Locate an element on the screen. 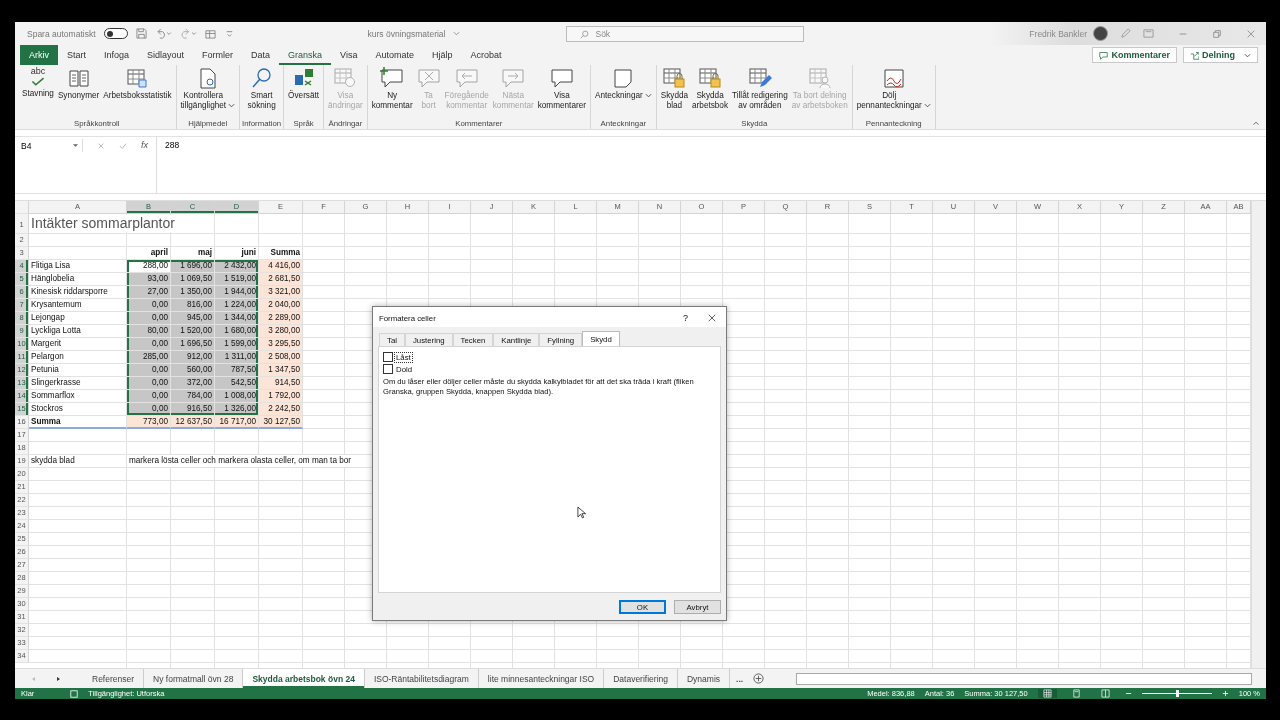 This screenshot has width=1280, height=720. ribbon-button: Ny kommentar is located at coordinates (392, 92).